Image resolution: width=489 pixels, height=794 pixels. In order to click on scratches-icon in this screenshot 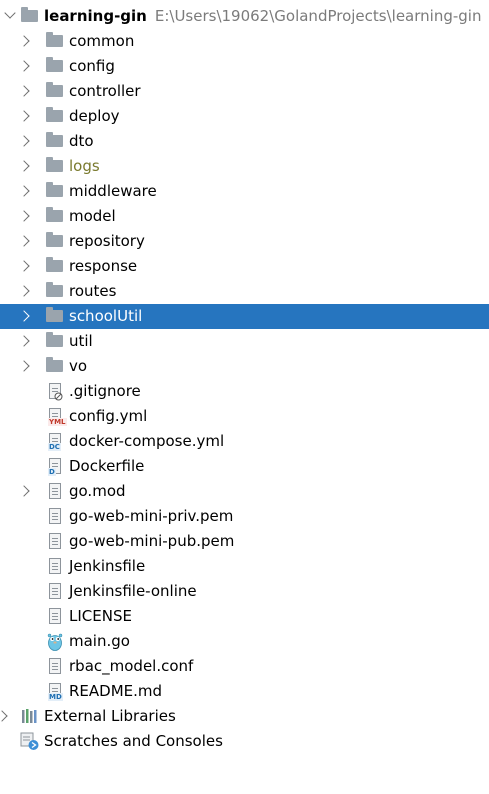, I will do `click(29, 741)`.